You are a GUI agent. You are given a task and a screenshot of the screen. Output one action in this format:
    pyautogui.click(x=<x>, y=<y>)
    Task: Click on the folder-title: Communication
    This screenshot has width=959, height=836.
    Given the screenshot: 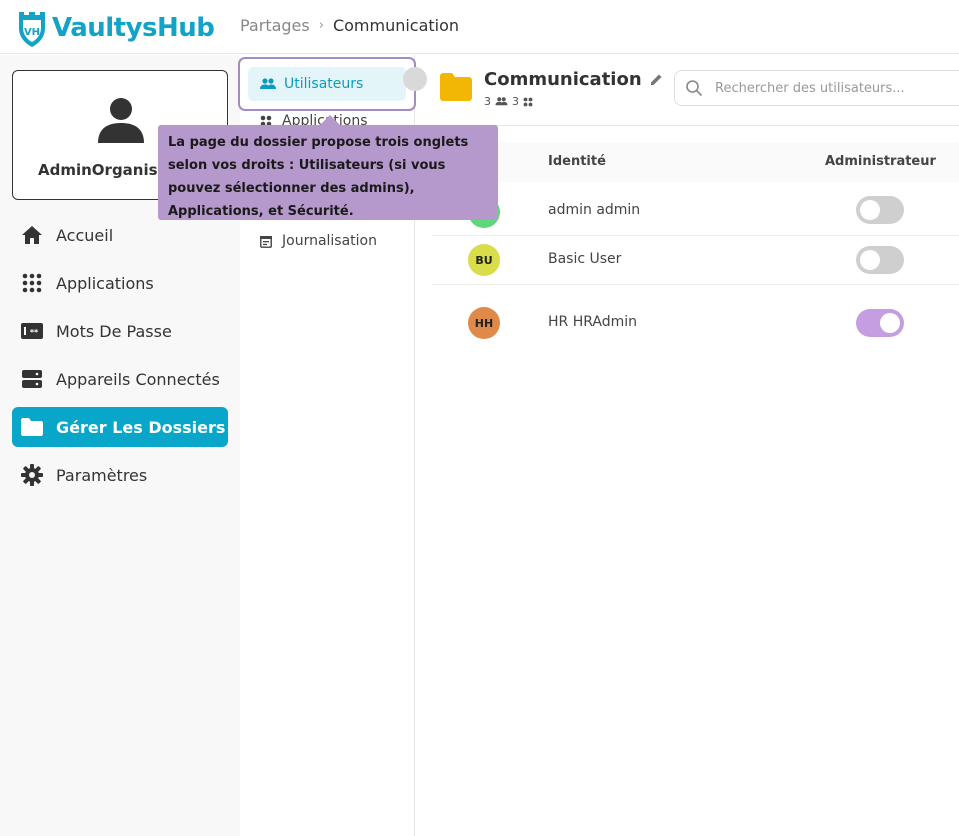 What is the action you would take?
    pyautogui.click(x=573, y=79)
    